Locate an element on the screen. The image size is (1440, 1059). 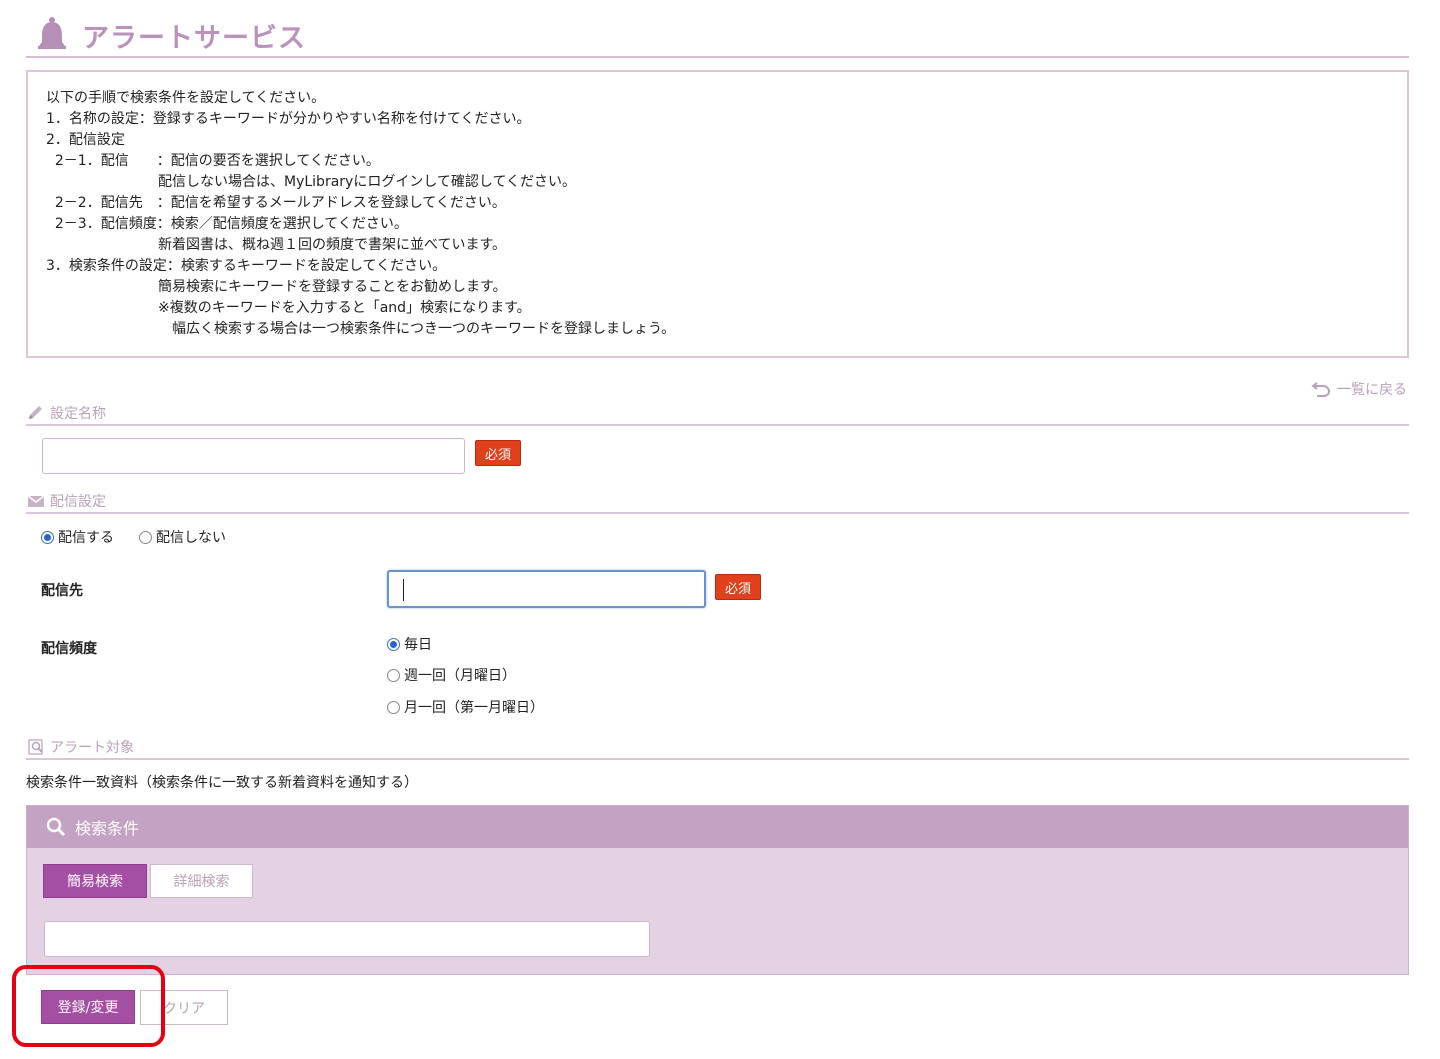
instruction-line: 簡易検索にキーワードを登録することをお勧めします。 is located at coordinates (276, 287).